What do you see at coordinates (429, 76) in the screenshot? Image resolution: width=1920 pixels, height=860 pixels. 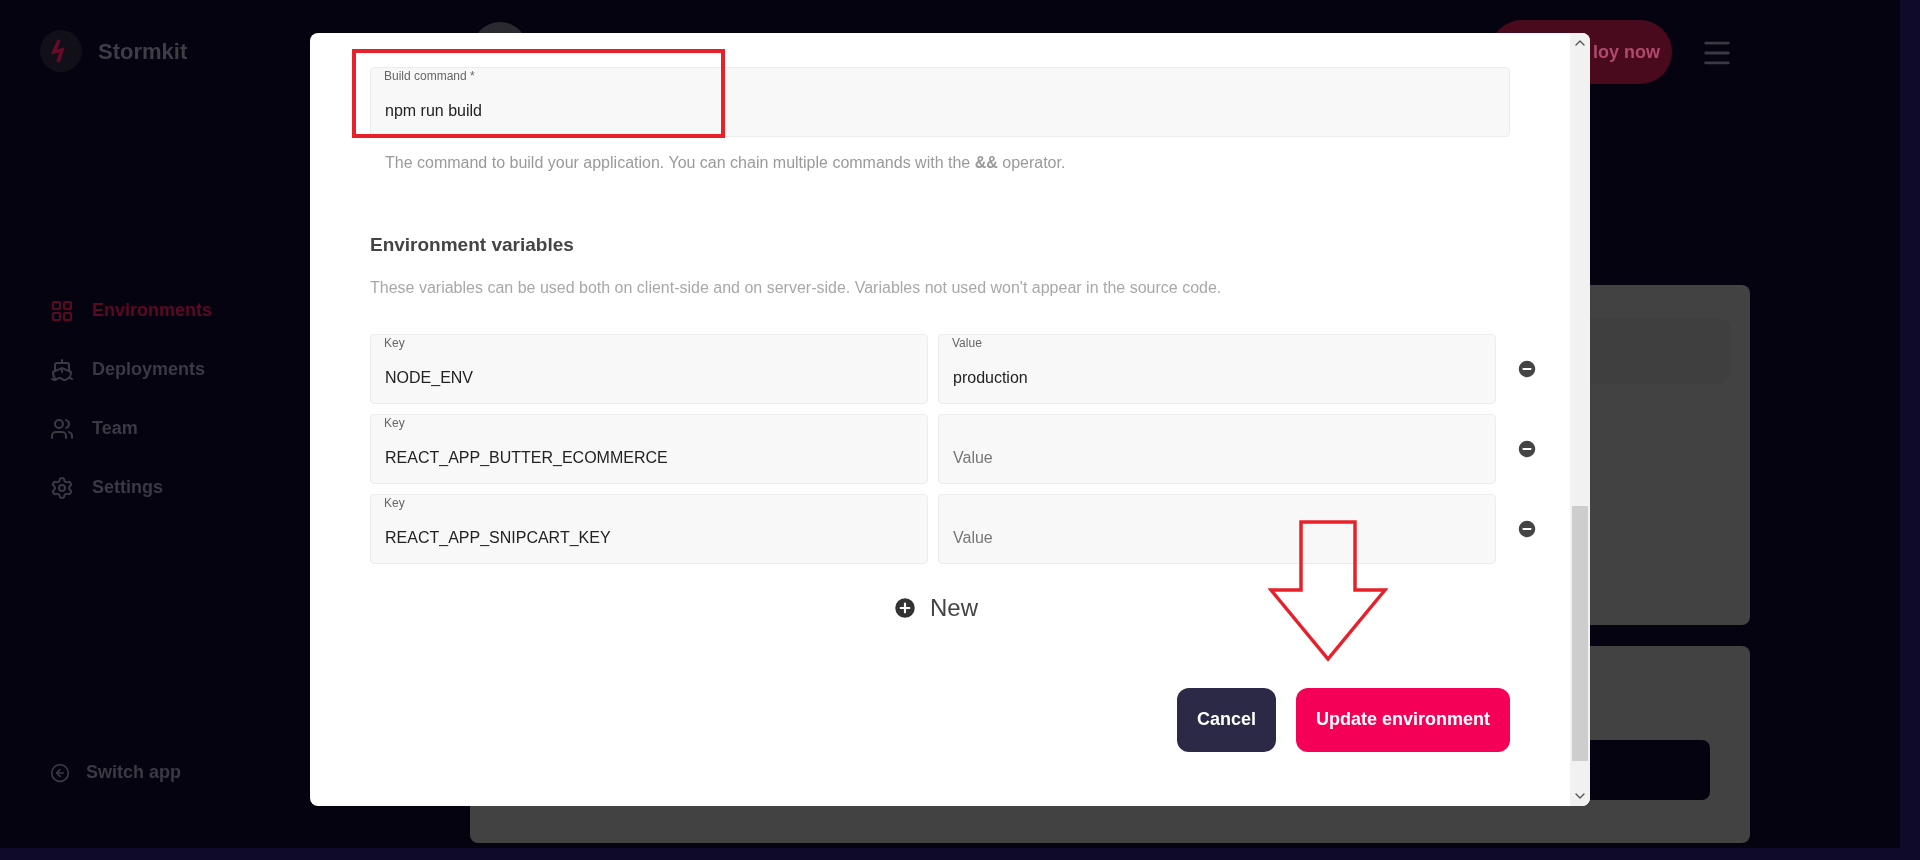 I see `field-label: Build command *` at bounding box center [429, 76].